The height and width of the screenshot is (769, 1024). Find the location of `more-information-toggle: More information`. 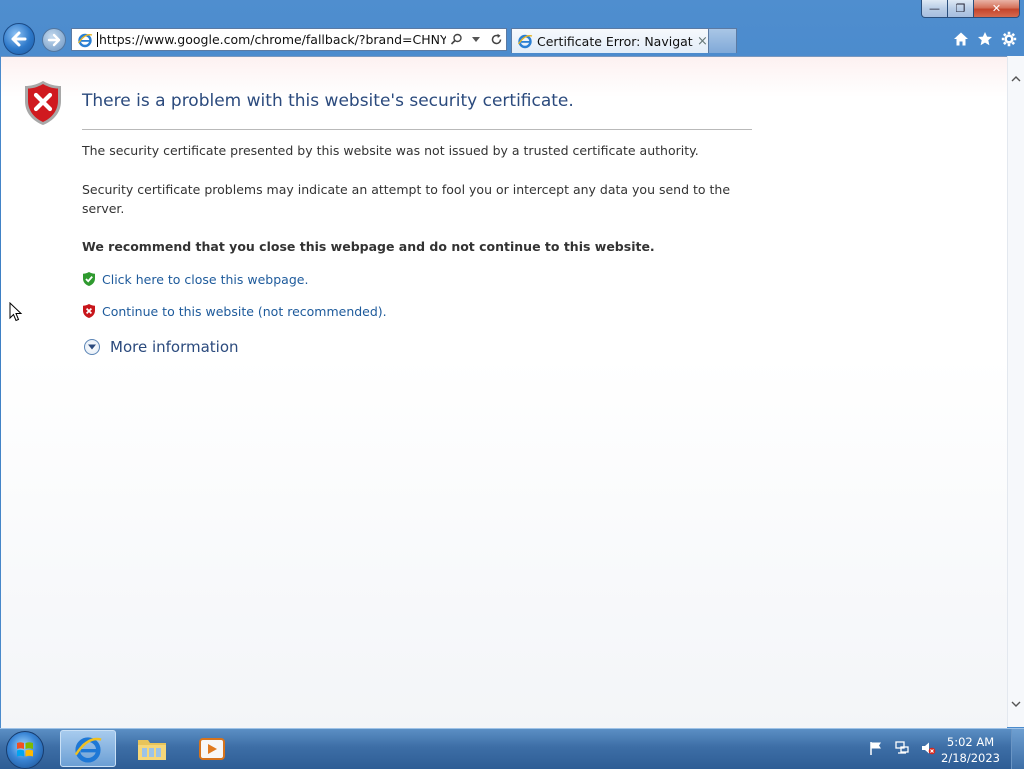

more-information-toggle: More information is located at coordinates (161, 347).